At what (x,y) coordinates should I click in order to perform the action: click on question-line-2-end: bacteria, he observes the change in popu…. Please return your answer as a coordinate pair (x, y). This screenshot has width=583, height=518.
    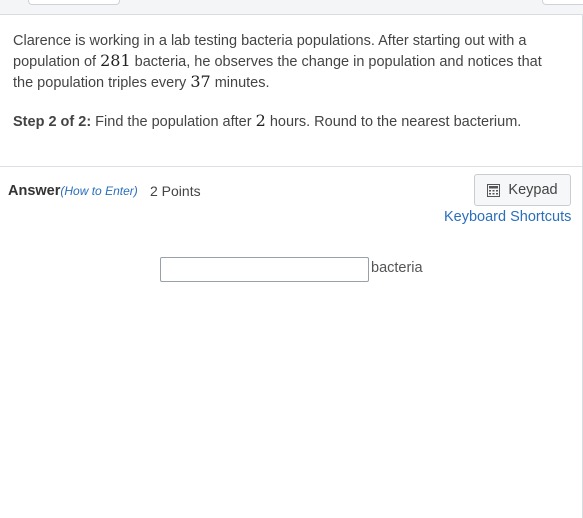
    Looking at the image, I should click on (336, 62).